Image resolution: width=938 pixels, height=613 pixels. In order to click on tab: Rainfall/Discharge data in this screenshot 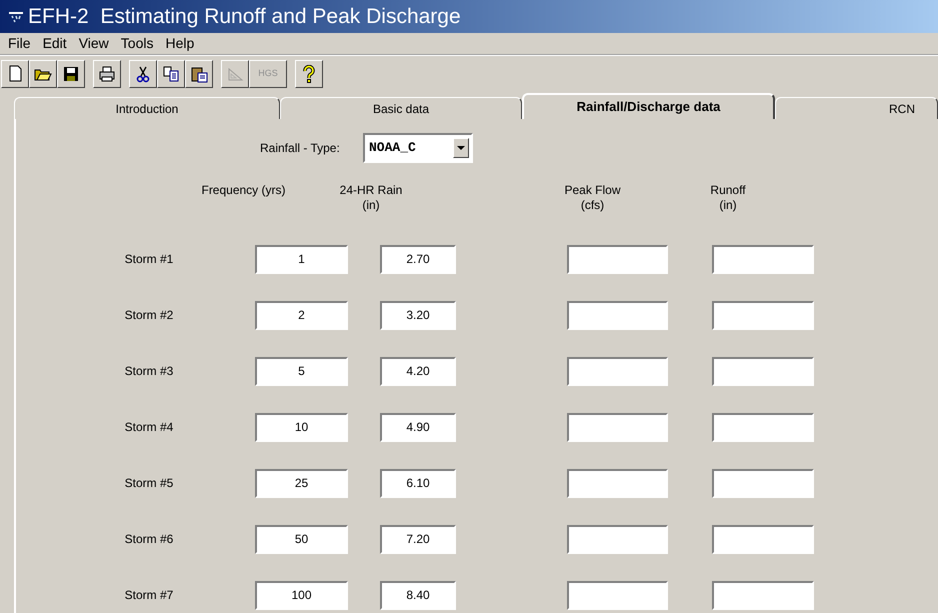, I will do `click(648, 106)`.